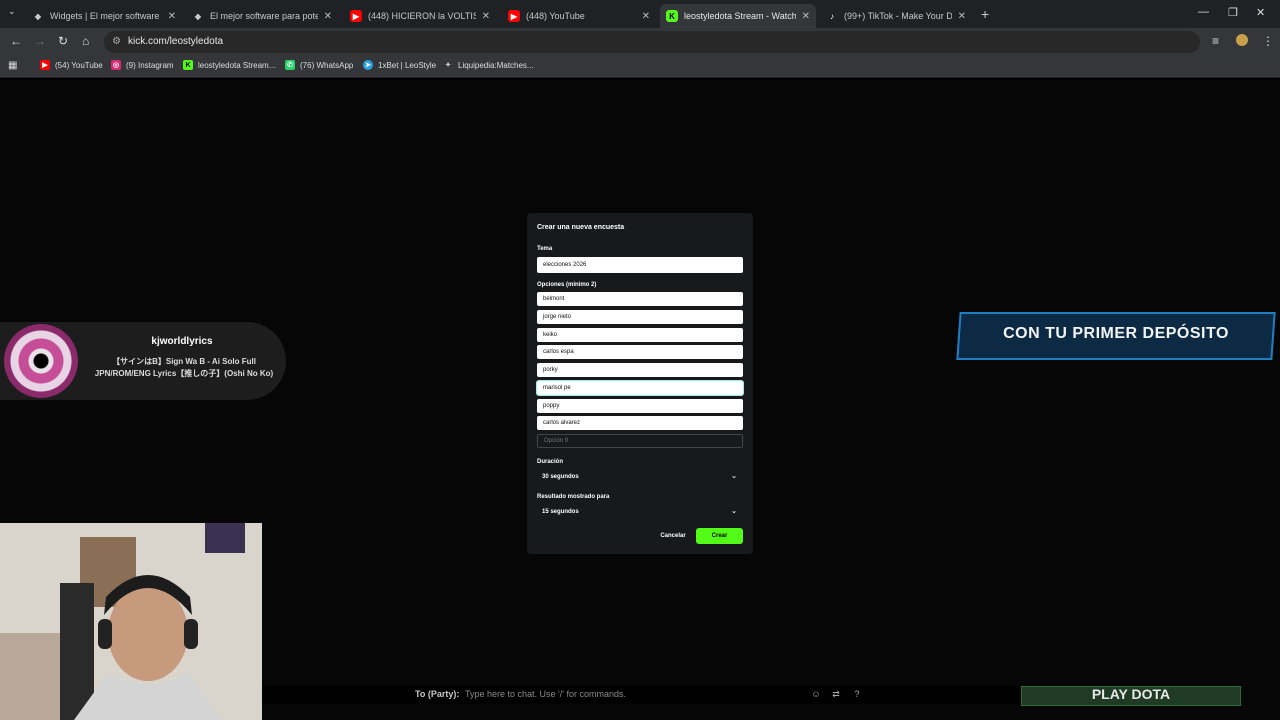 Image resolution: width=1280 pixels, height=720 pixels. Describe the element at coordinates (640, 512) in the screenshot. I see `result-select: 15 segundos ⌄` at that location.